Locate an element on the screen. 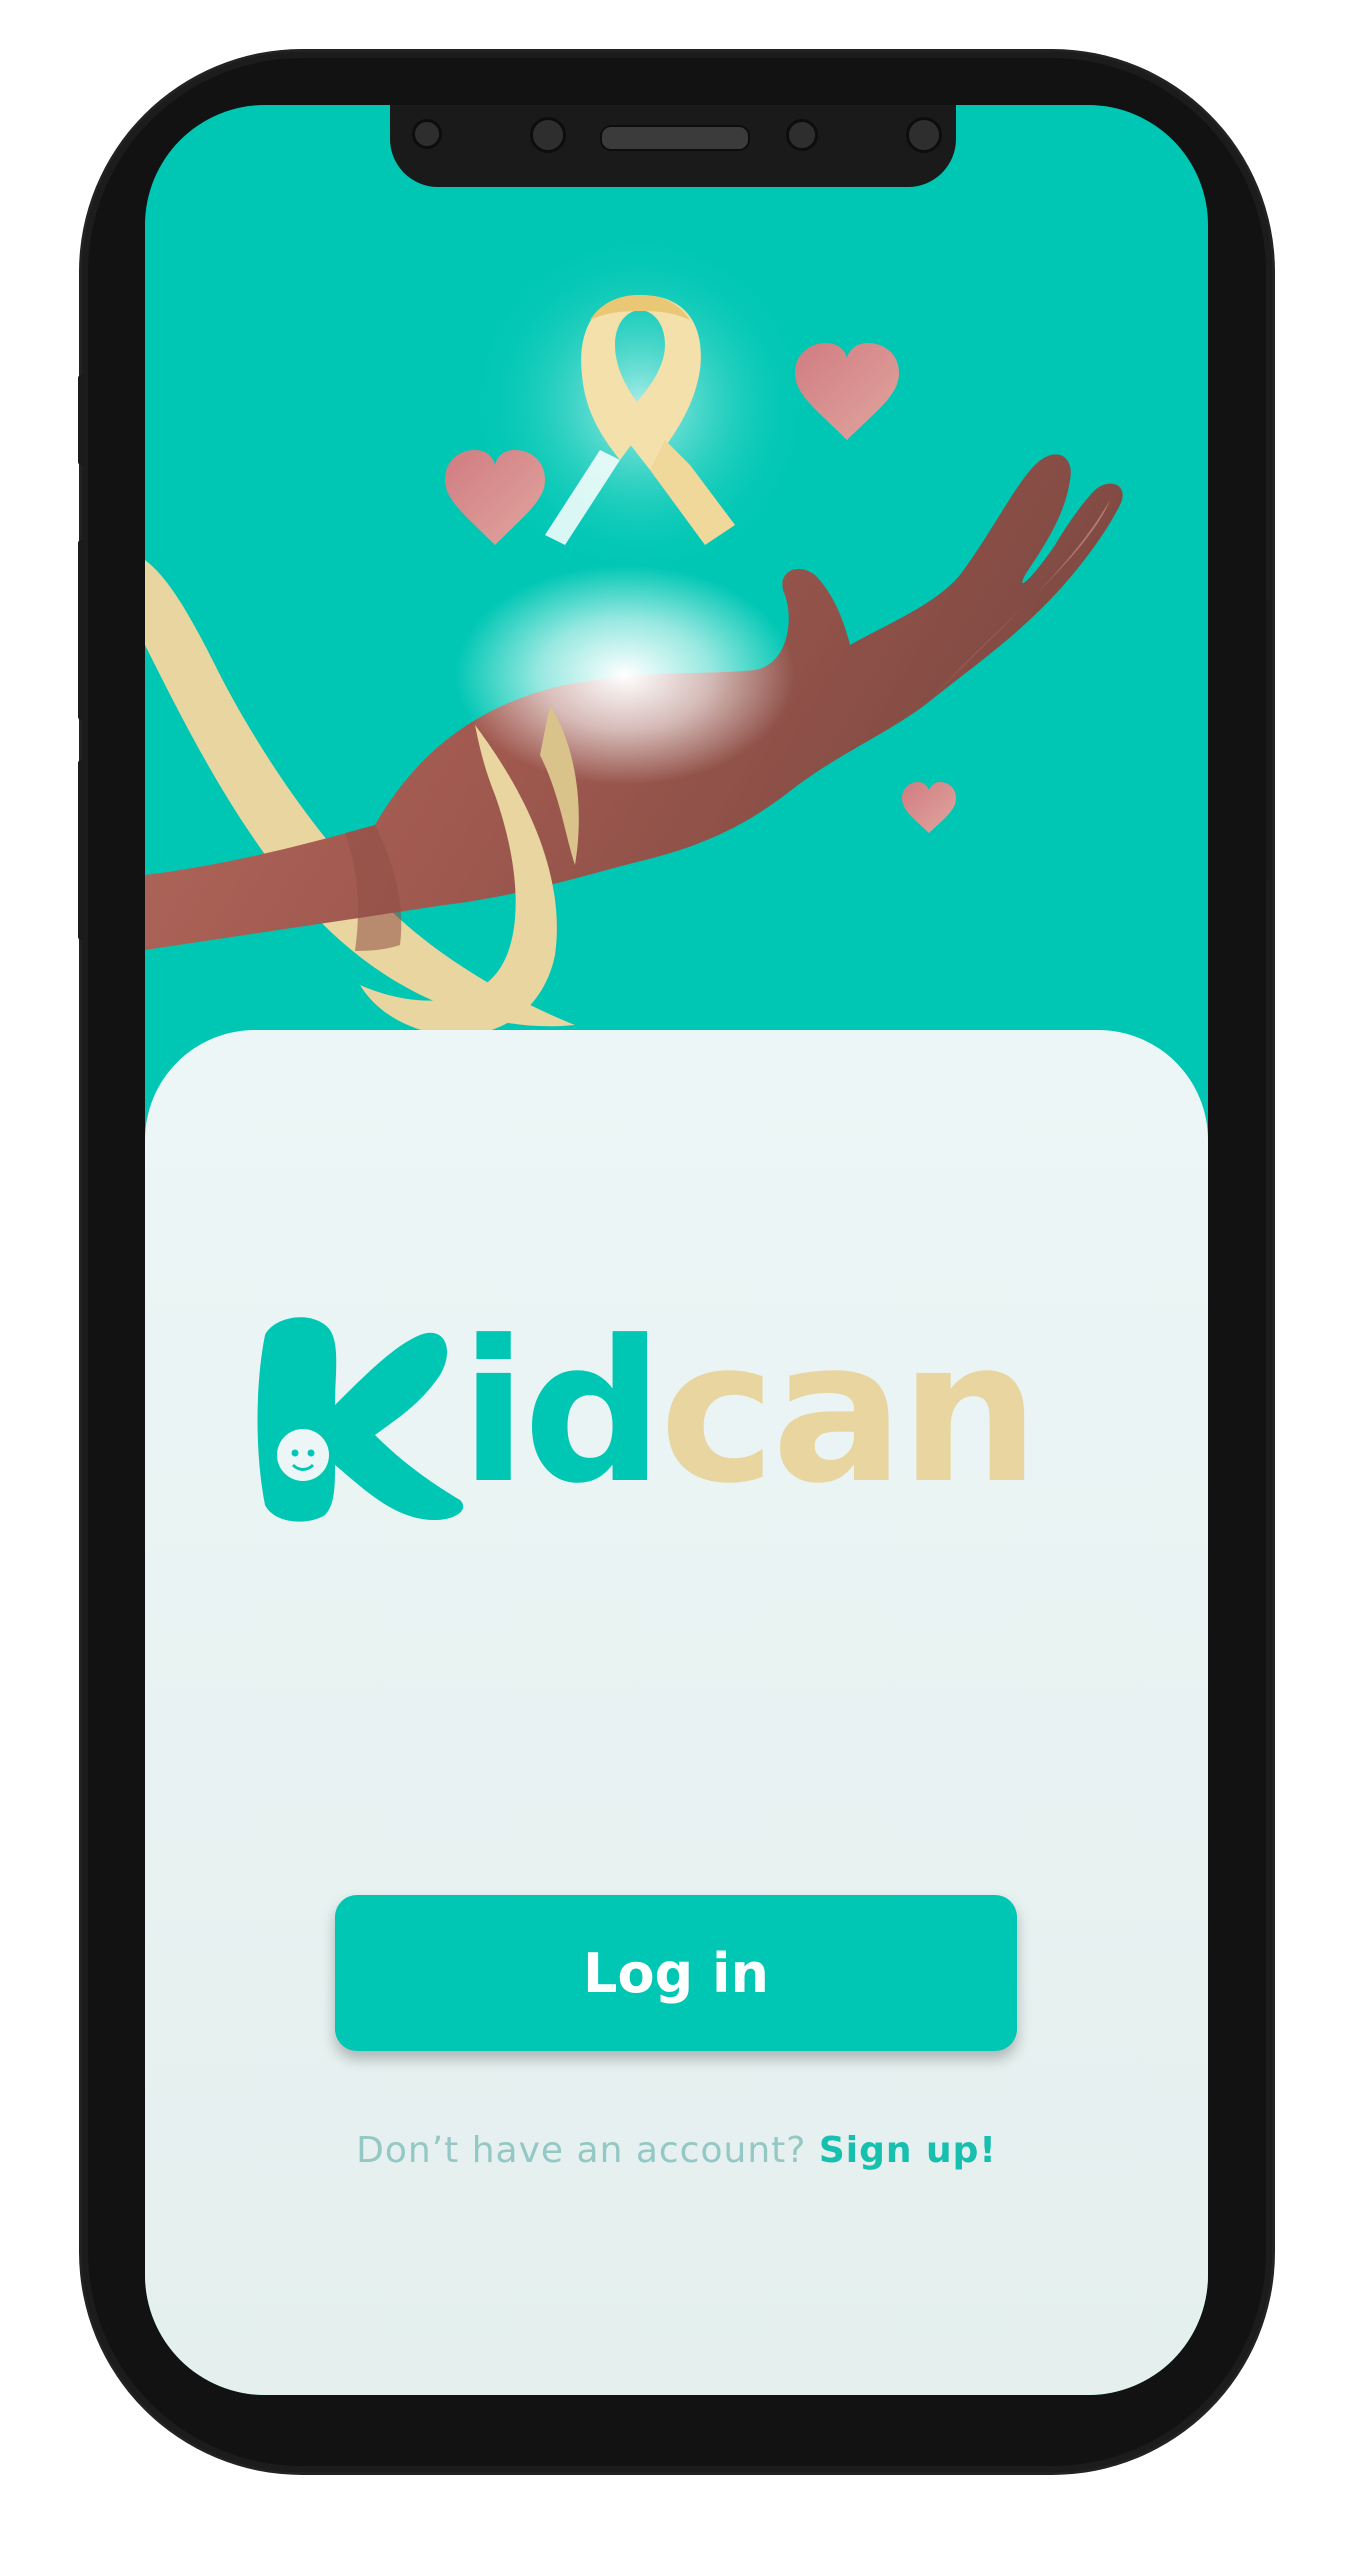 The height and width of the screenshot is (2574, 1347). palm-glow is located at coordinates (625, 675).